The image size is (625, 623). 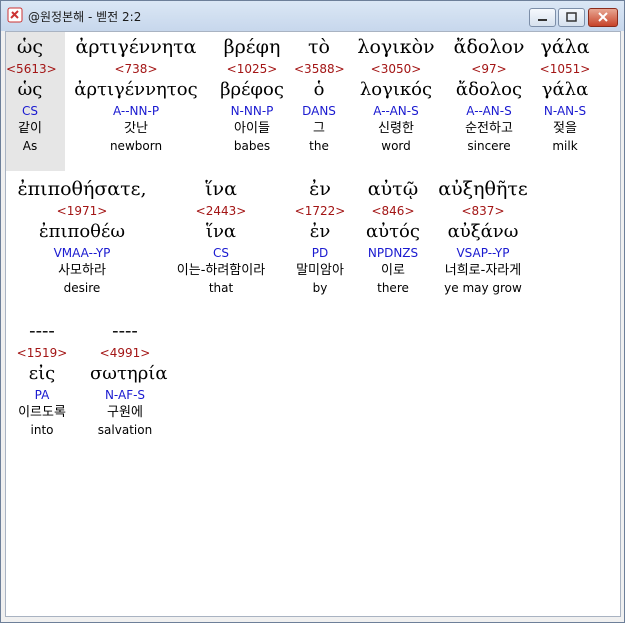 What do you see at coordinates (320, 270) in the screenshot?
I see `korean-gloss: 말미암아` at bounding box center [320, 270].